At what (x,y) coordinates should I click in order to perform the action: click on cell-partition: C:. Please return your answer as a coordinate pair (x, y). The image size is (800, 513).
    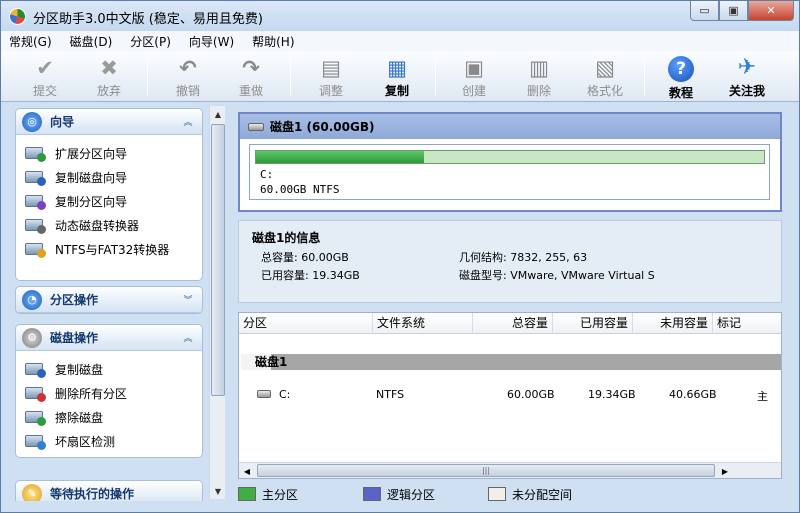
    Looking at the image, I should click on (285, 394).